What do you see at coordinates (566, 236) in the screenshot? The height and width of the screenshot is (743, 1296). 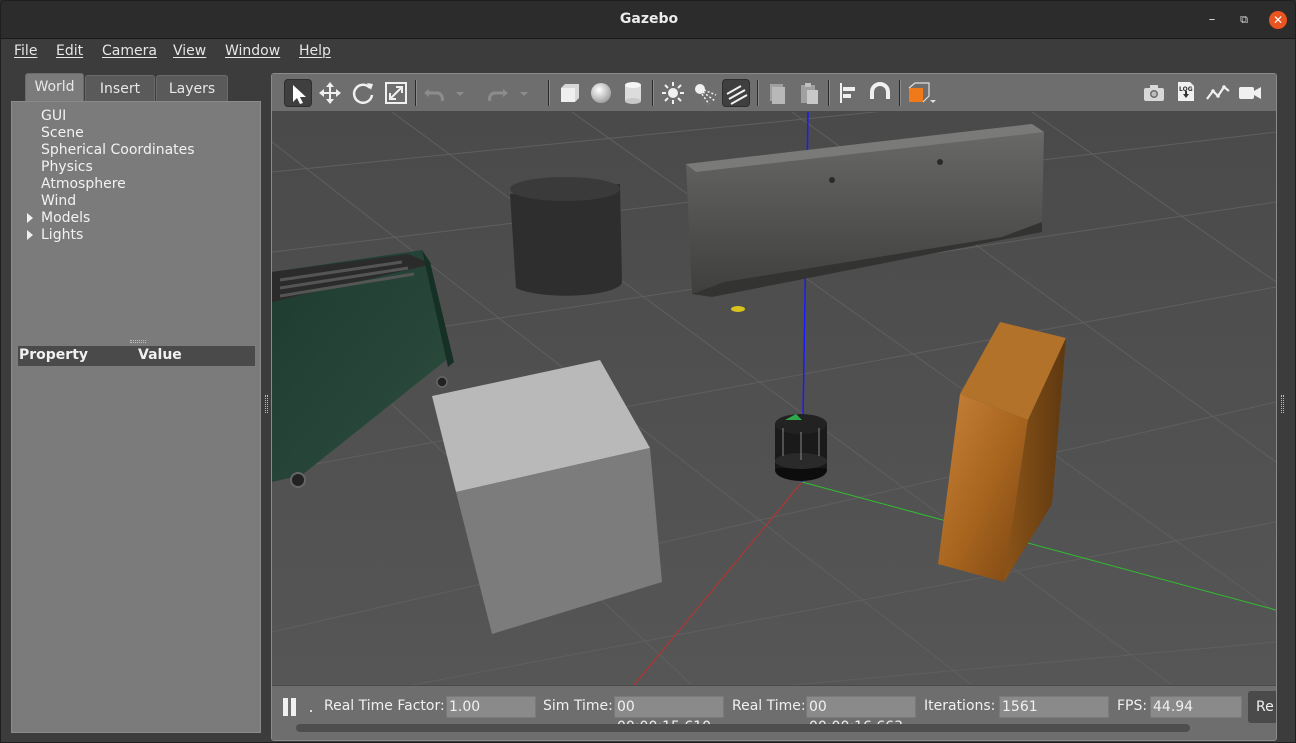 I see `cylinder-model` at bounding box center [566, 236].